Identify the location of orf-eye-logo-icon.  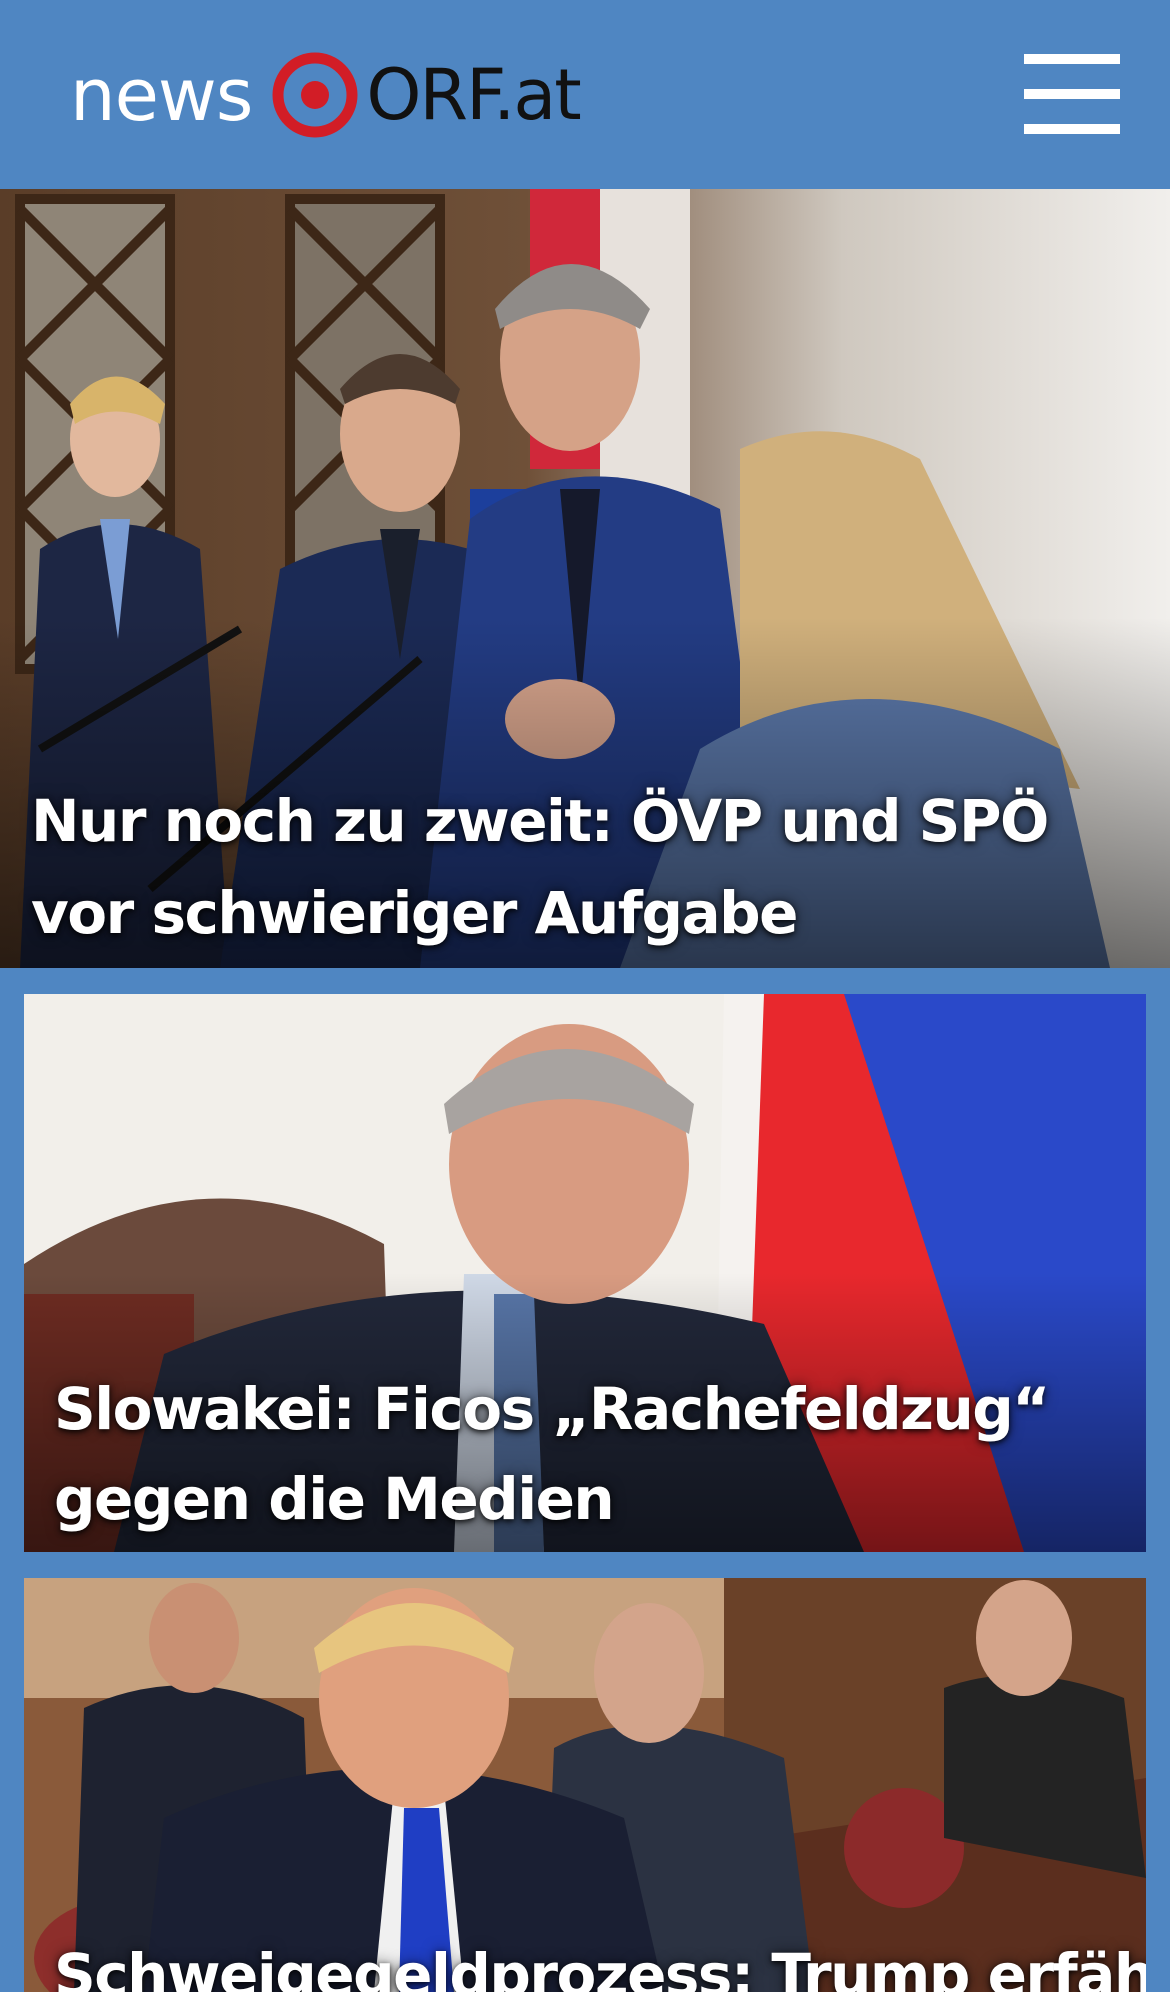
(315, 95).